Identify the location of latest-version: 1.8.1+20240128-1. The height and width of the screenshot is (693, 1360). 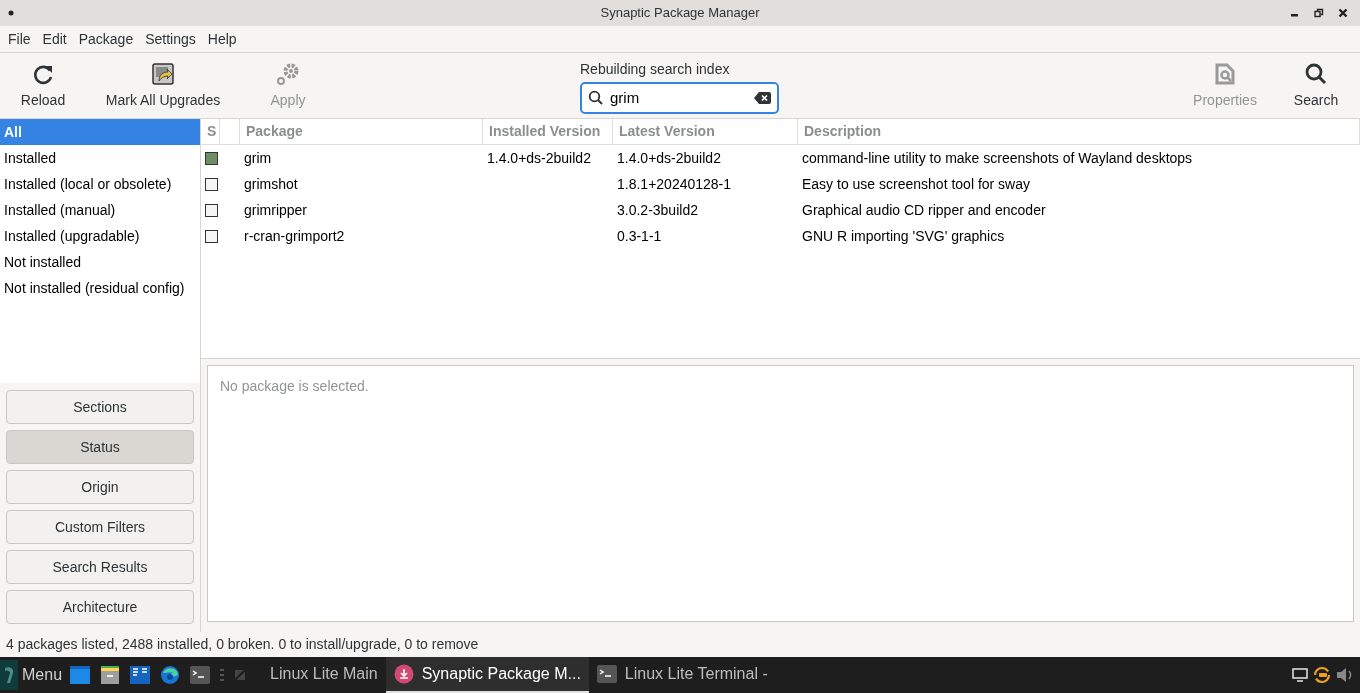
(674, 183).